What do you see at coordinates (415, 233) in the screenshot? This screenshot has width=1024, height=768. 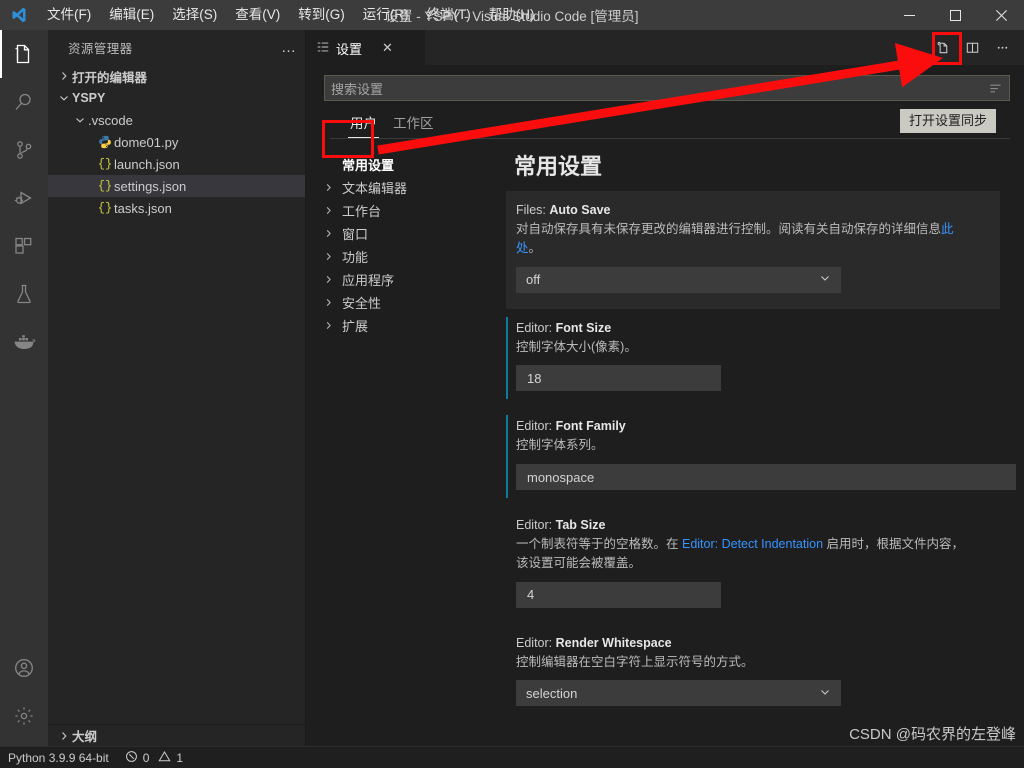 I see `toc-item-window: 窗口` at bounding box center [415, 233].